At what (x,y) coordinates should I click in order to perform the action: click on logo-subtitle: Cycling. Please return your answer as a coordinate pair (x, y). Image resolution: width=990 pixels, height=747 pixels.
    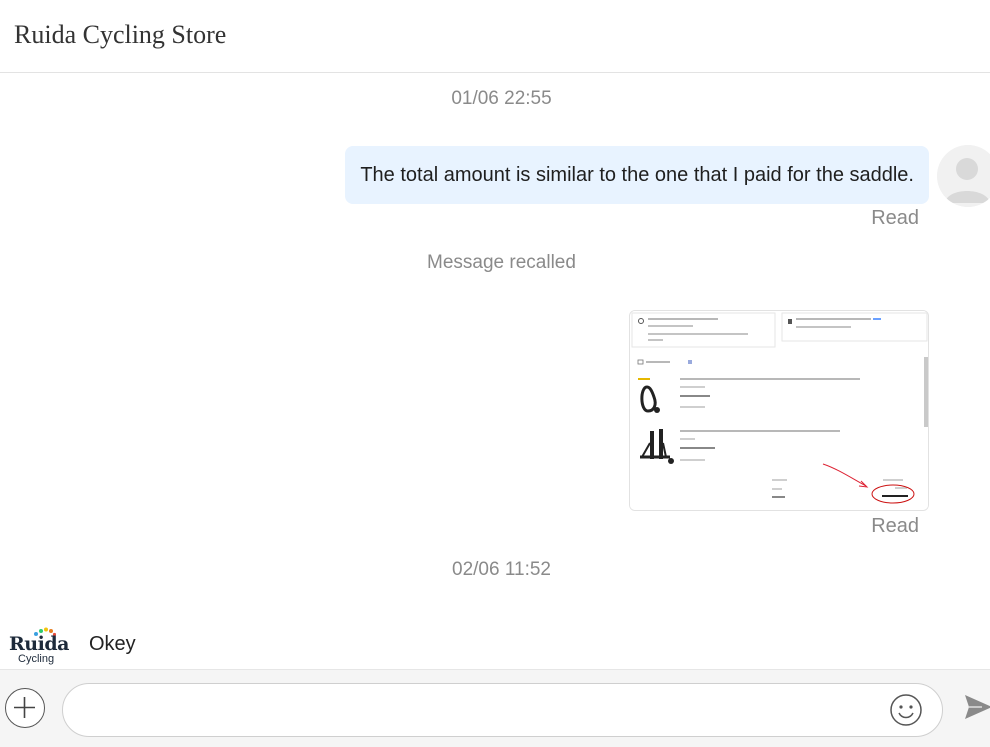
    Looking at the image, I should click on (36, 659).